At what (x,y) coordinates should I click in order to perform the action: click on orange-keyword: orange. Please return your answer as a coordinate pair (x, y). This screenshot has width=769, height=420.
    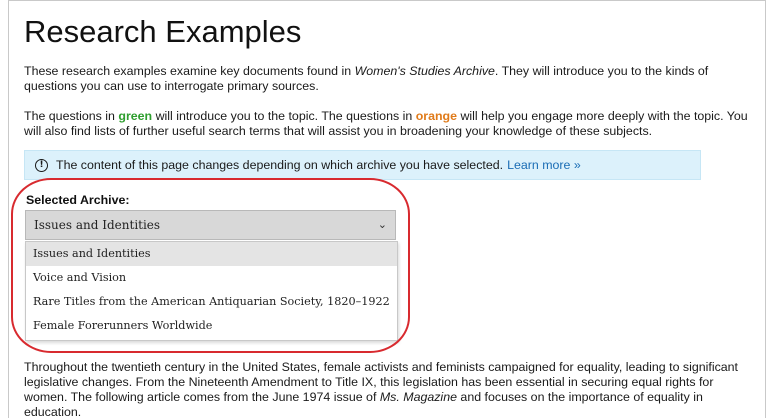
    Looking at the image, I should click on (436, 116).